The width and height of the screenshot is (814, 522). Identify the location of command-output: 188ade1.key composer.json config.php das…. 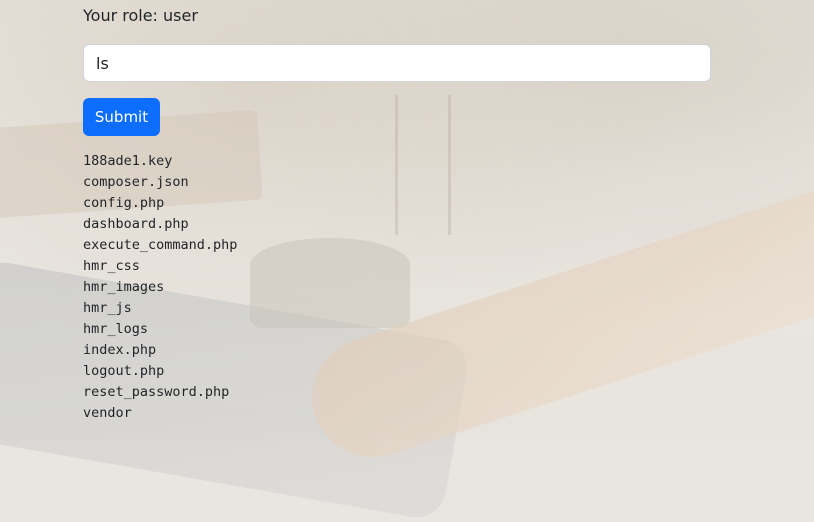
(160, 287).